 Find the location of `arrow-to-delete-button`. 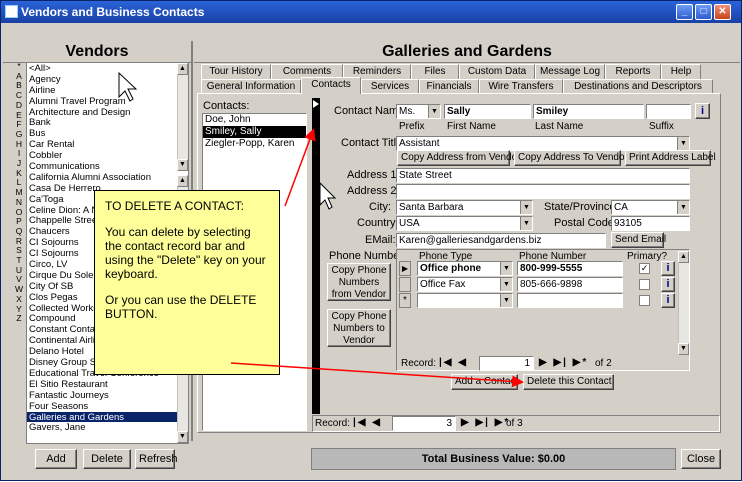

arrow-to-delete-button is located at coordinates (377, 375).